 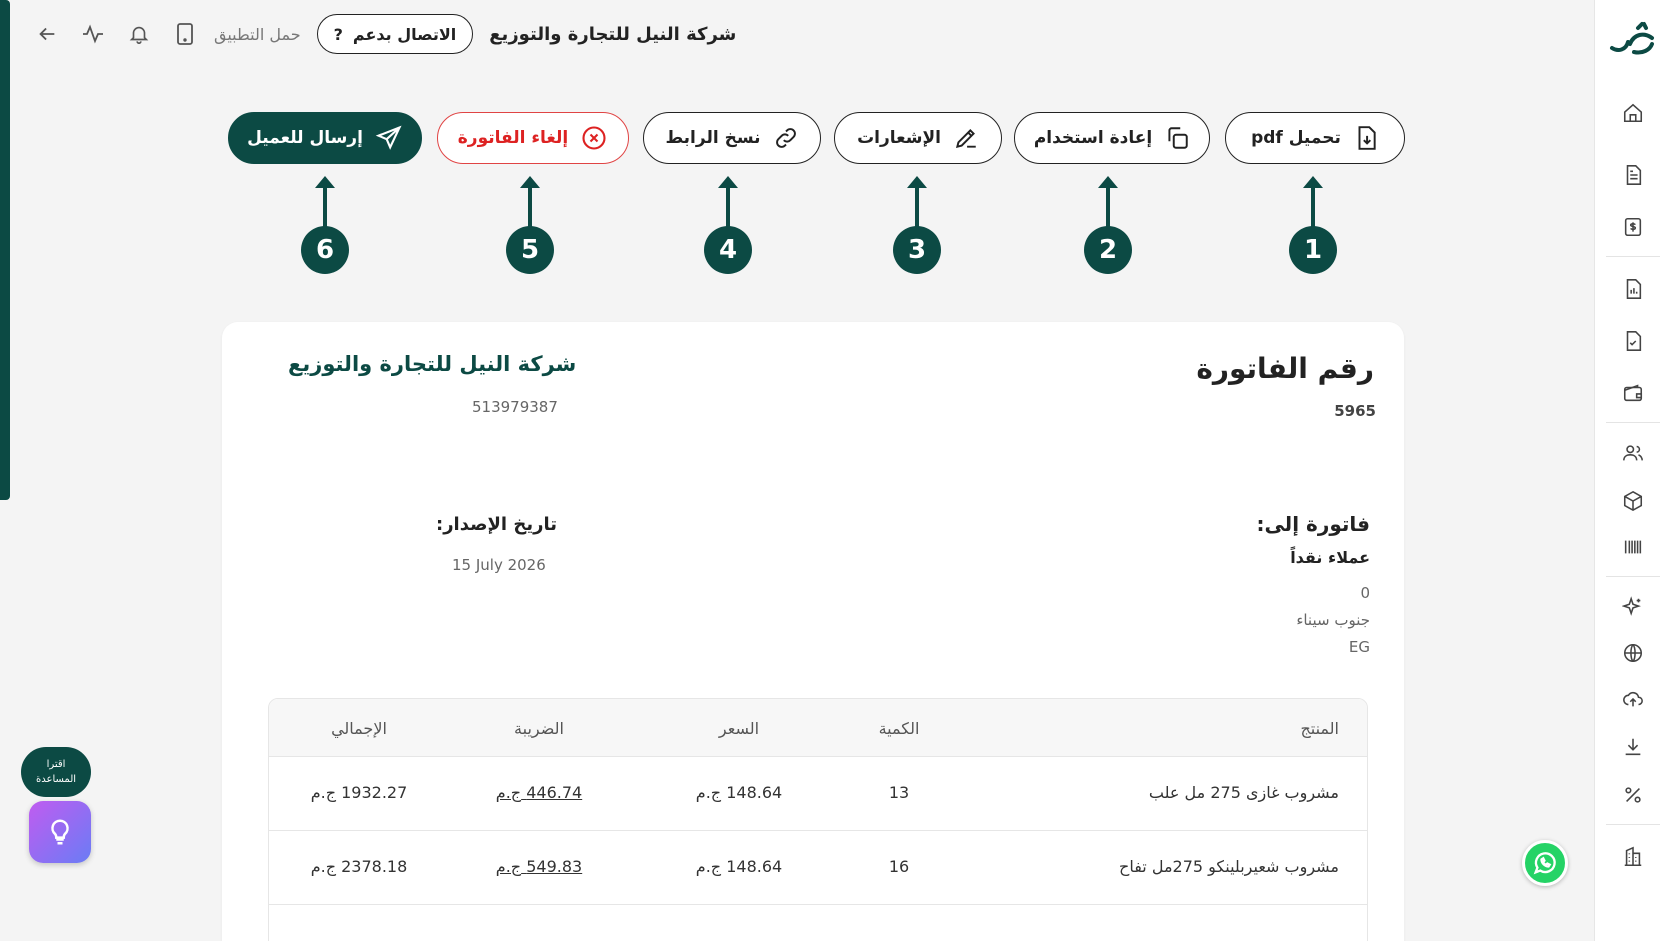 I want to click on whatsapp-button, so click(x=1545, y=863).